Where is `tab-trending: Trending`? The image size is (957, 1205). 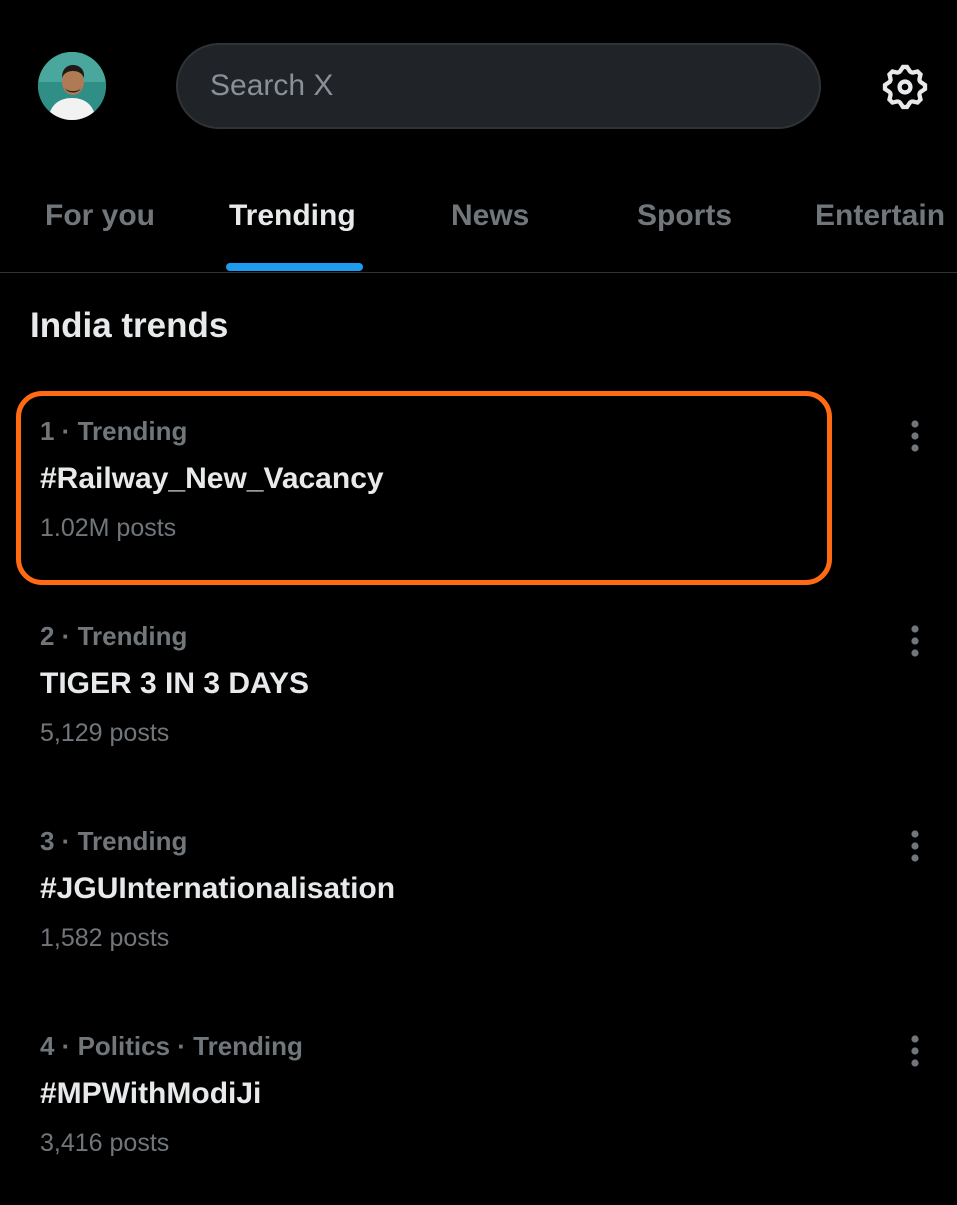
tab-trending: Trending is located at coordinates (292, 221).